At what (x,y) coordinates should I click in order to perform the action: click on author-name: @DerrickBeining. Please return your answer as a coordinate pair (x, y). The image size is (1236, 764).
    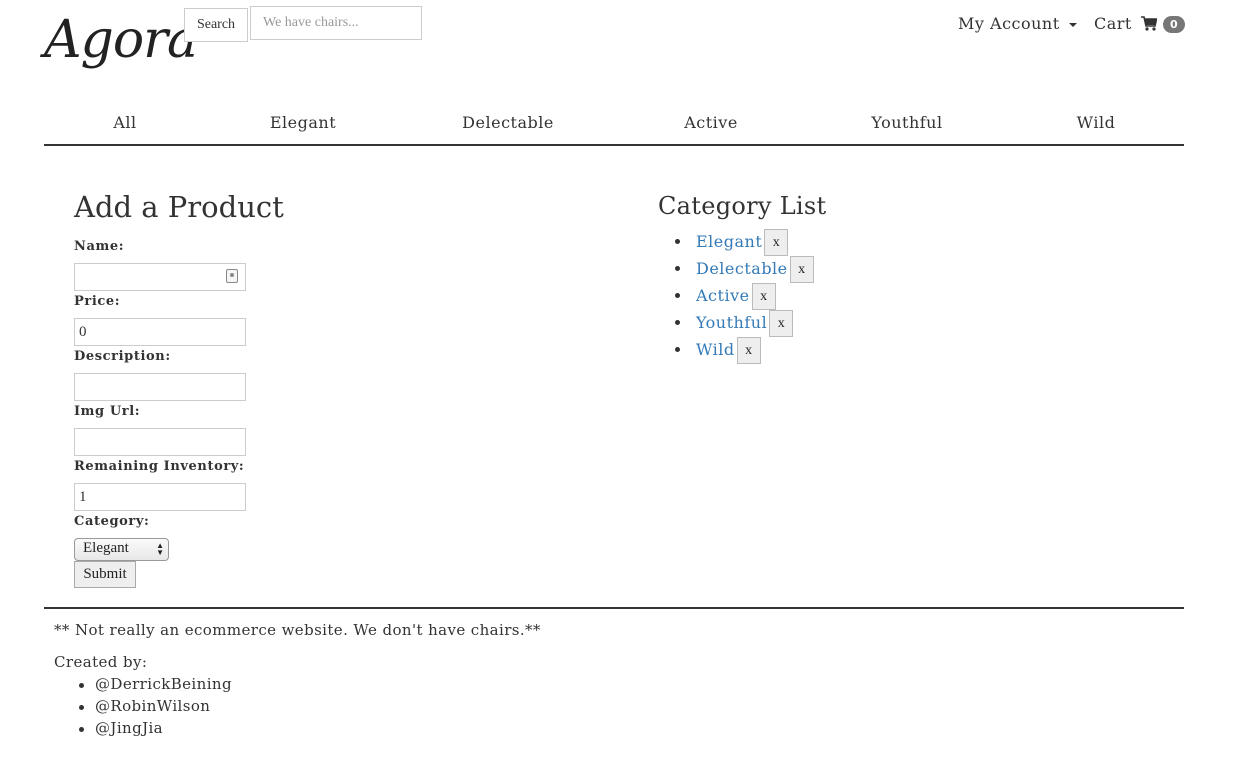
    Looking at the image, I should click on (163, 684).